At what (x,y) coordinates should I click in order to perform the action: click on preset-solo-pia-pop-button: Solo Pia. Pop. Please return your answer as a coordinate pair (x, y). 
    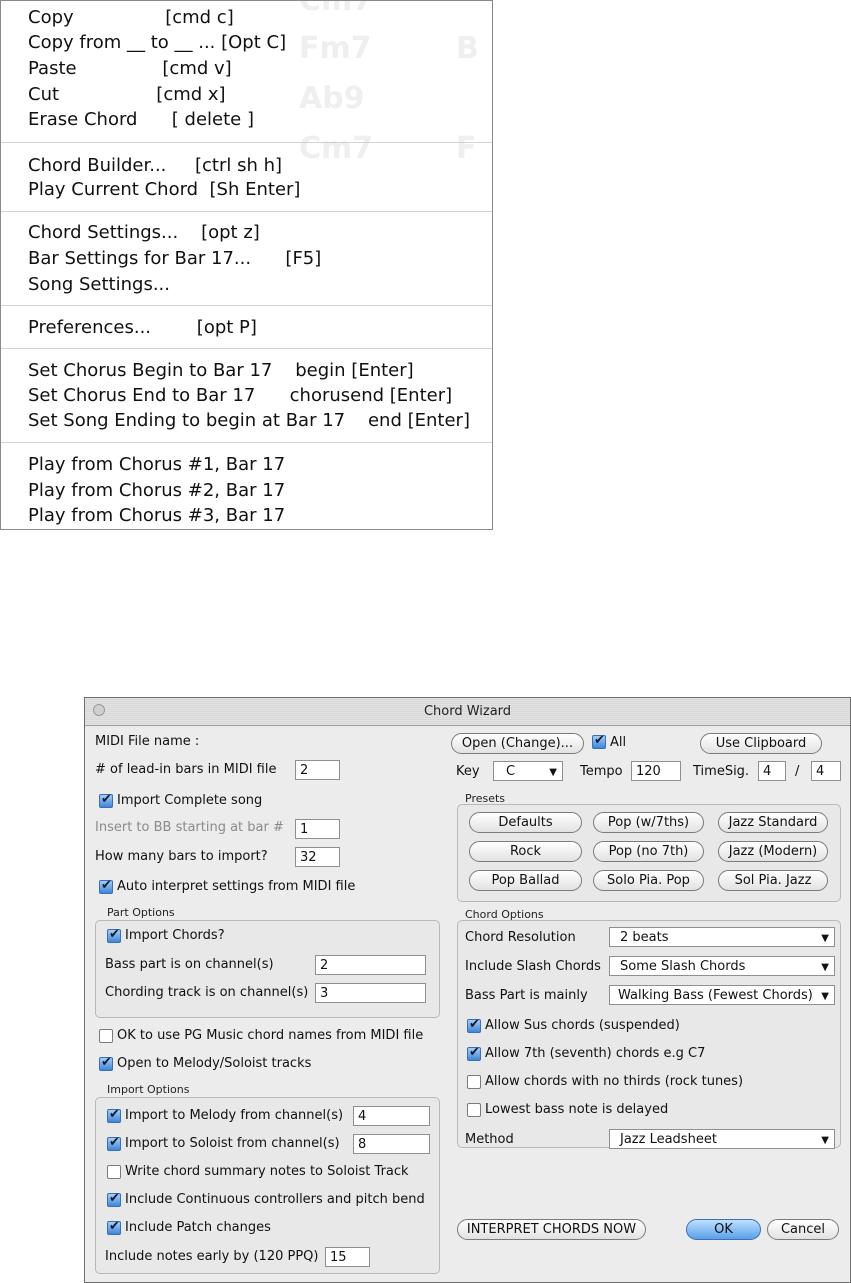
    Looking at the image, I should click on (648, 880).